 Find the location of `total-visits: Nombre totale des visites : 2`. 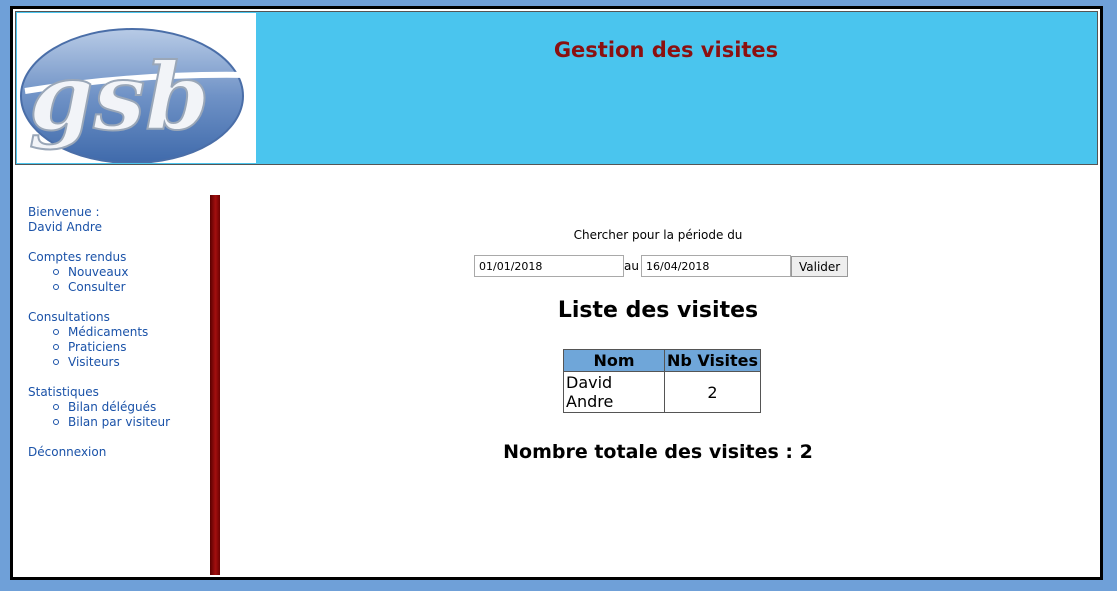

total-visits: Nombre totale des visites : 2 is located at coordinates (658, 452).